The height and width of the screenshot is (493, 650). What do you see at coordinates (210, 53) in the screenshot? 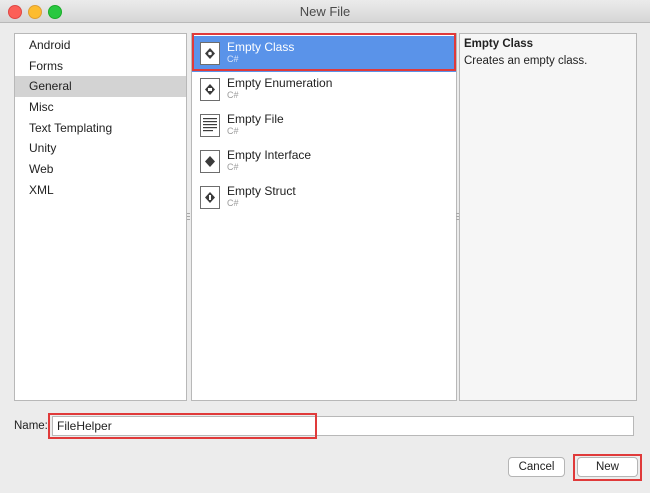
I see `class-icon` at bounding box center [210, 53].